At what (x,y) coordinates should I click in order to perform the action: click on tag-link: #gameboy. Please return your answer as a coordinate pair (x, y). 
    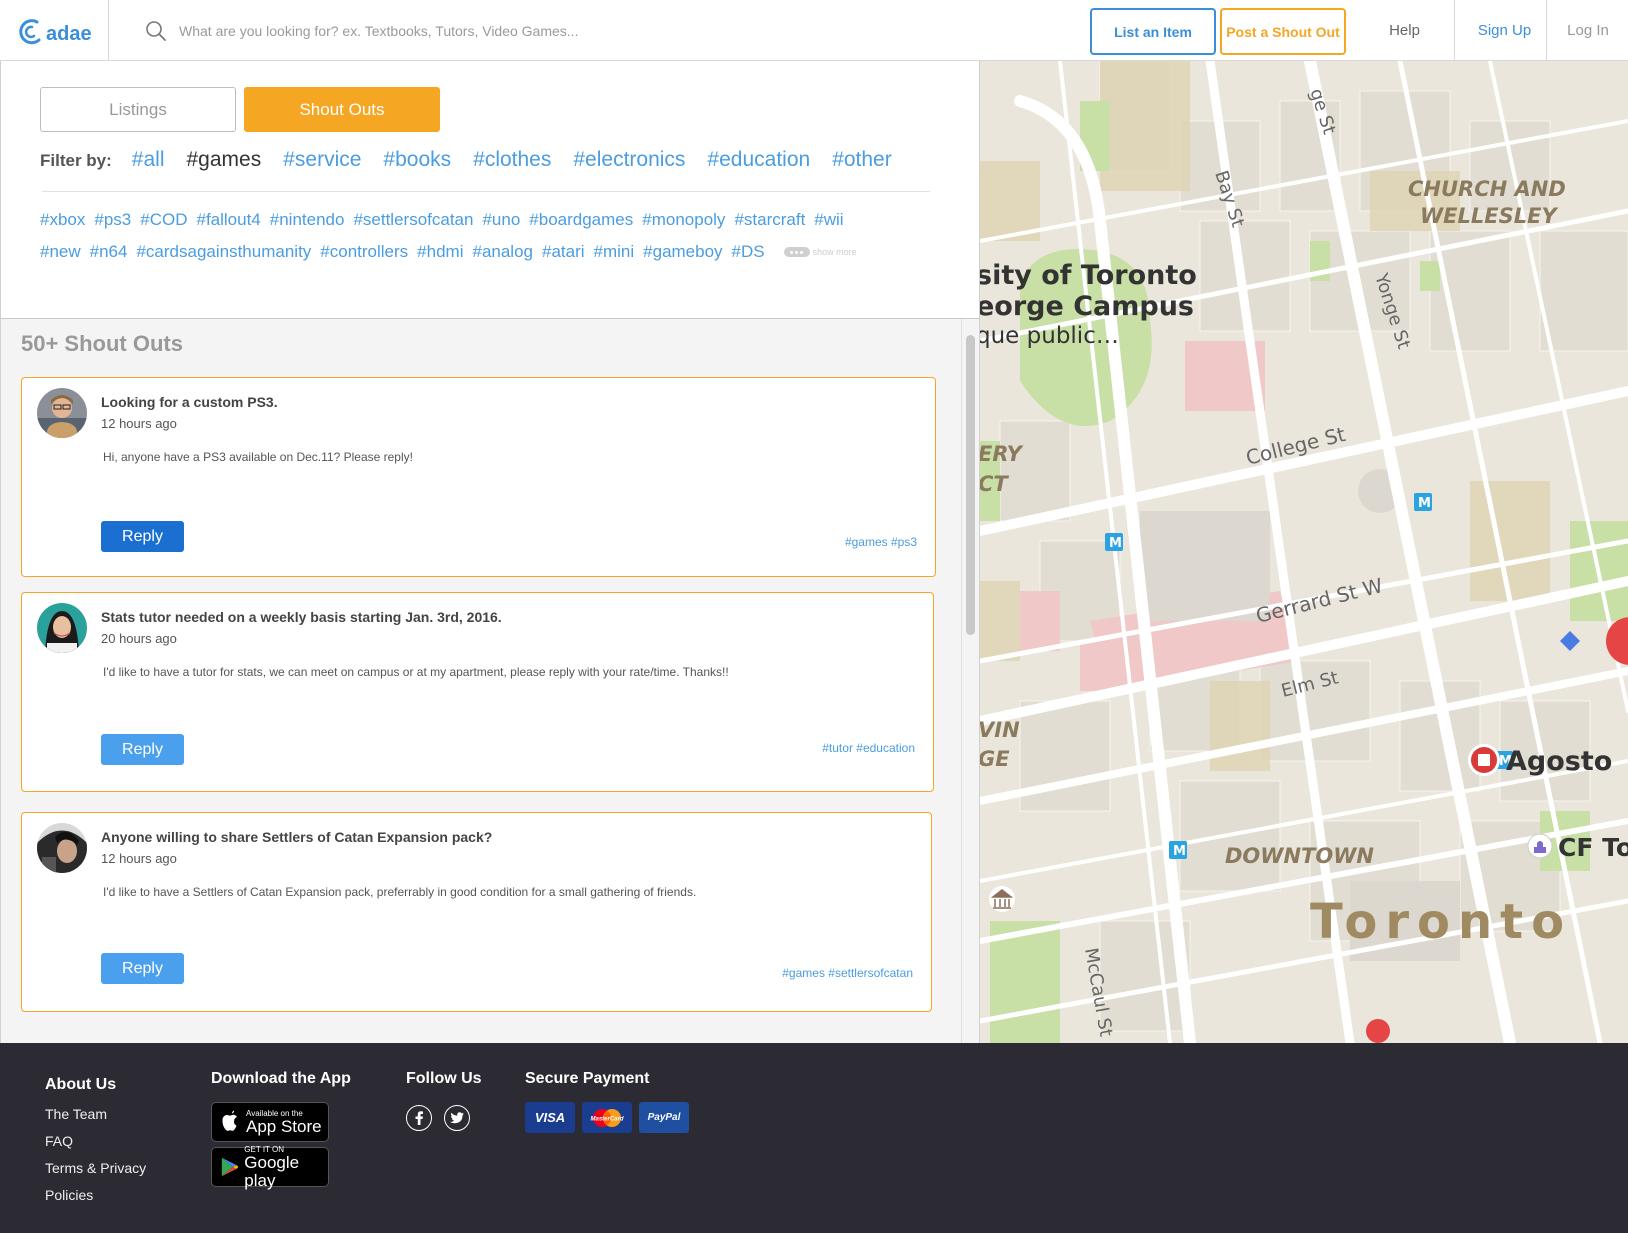
    Looking at the image, I should click on (682, 252).